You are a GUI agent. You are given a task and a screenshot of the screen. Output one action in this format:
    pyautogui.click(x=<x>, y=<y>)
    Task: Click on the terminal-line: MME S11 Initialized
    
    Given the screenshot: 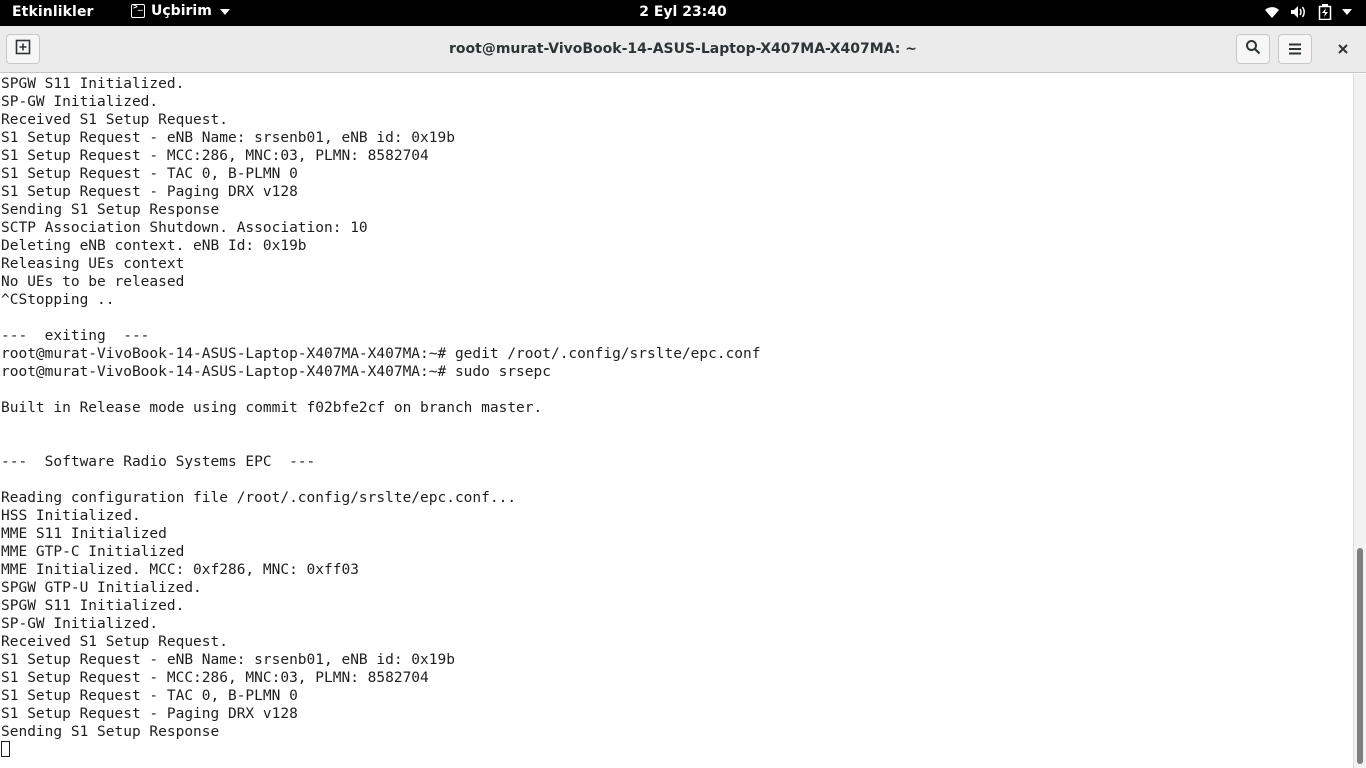 What is the action you would take?
    pyautogui.click(x=84, y=534)
    